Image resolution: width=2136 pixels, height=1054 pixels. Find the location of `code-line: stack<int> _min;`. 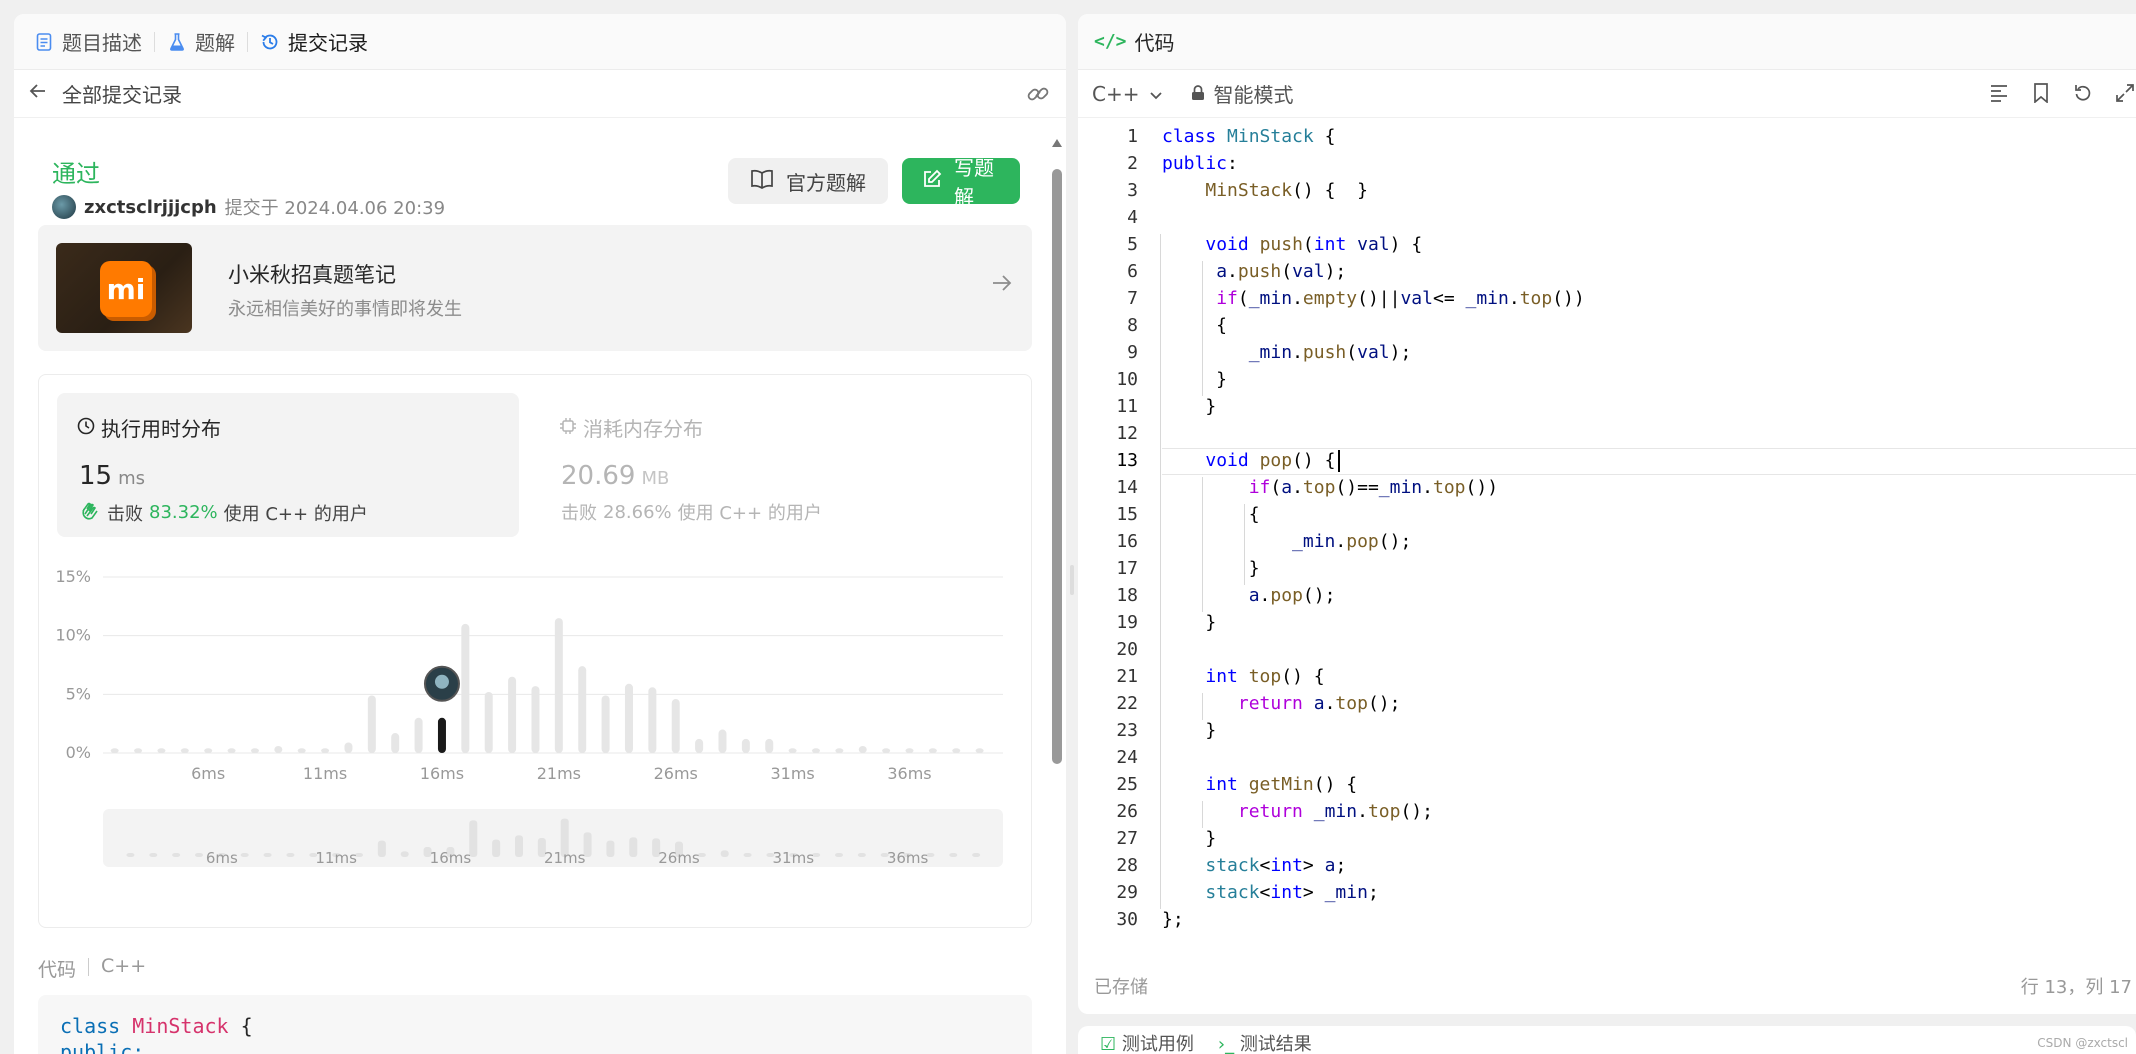

code-line: stack<int> _min; is located at coordinates (1270, 892).